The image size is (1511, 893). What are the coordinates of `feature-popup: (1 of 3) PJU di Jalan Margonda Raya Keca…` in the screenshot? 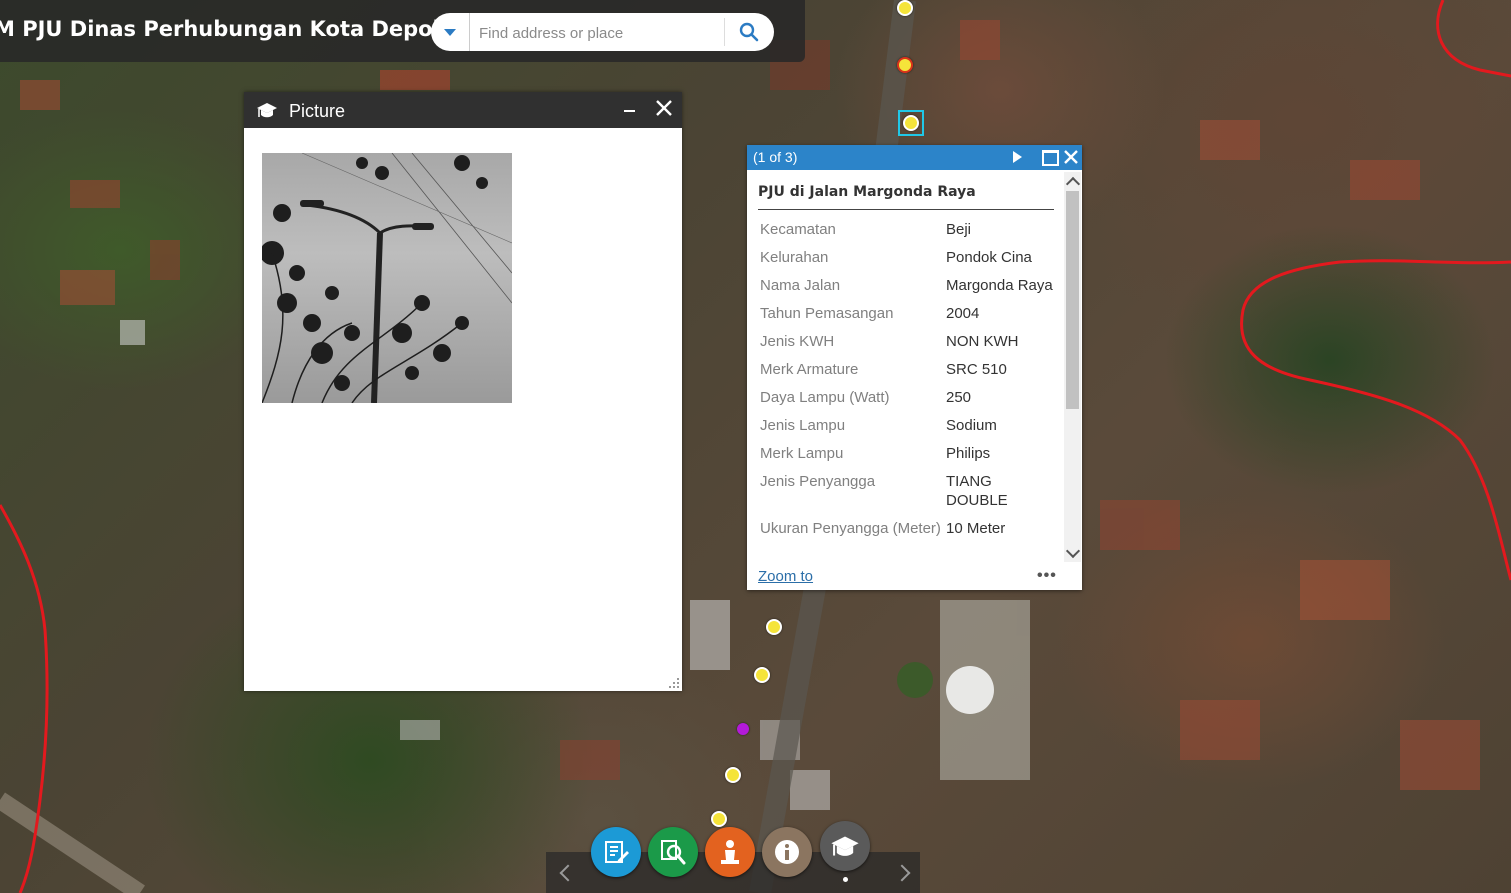 It's located at (914, 367).